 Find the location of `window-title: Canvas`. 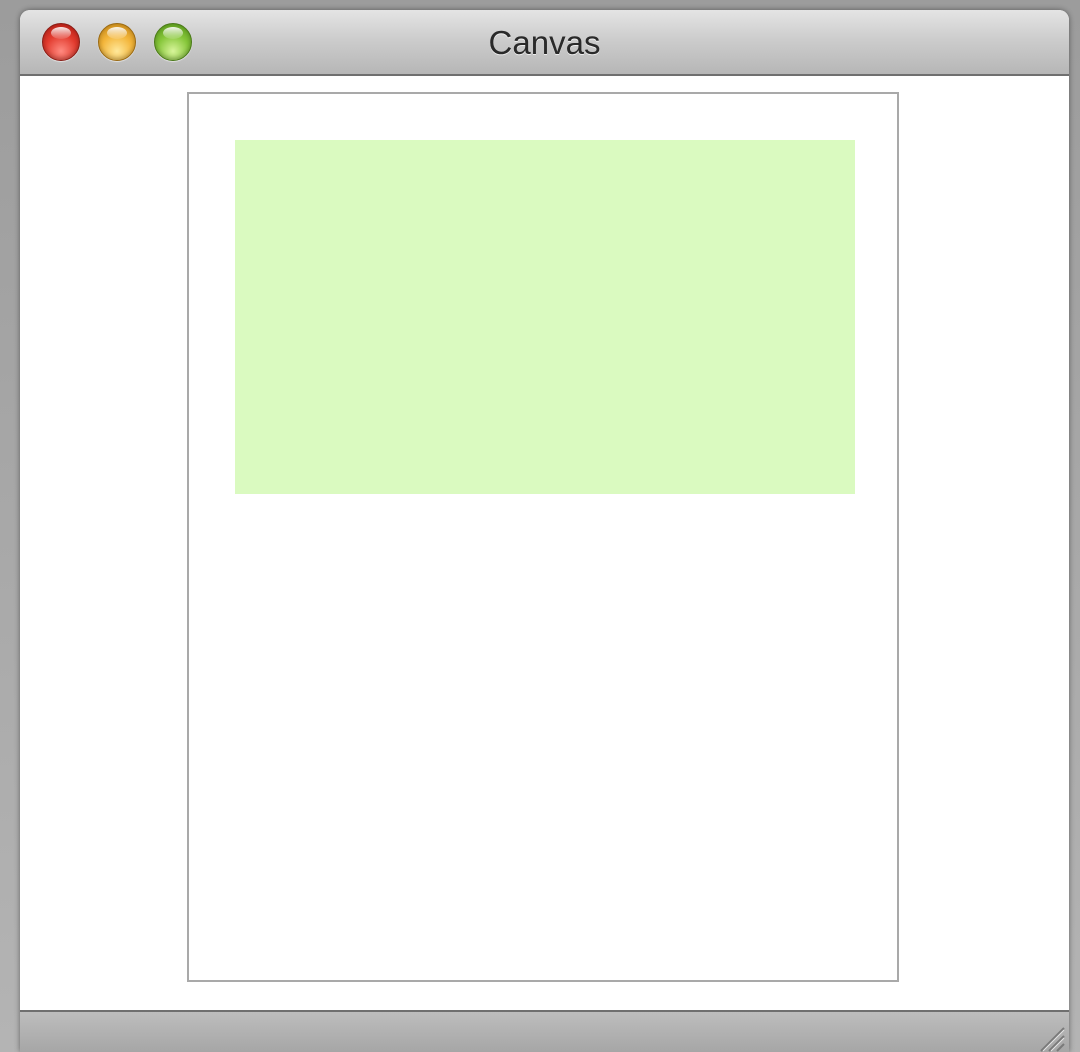

window-title: Canvas is located at coordinates (544, 42).